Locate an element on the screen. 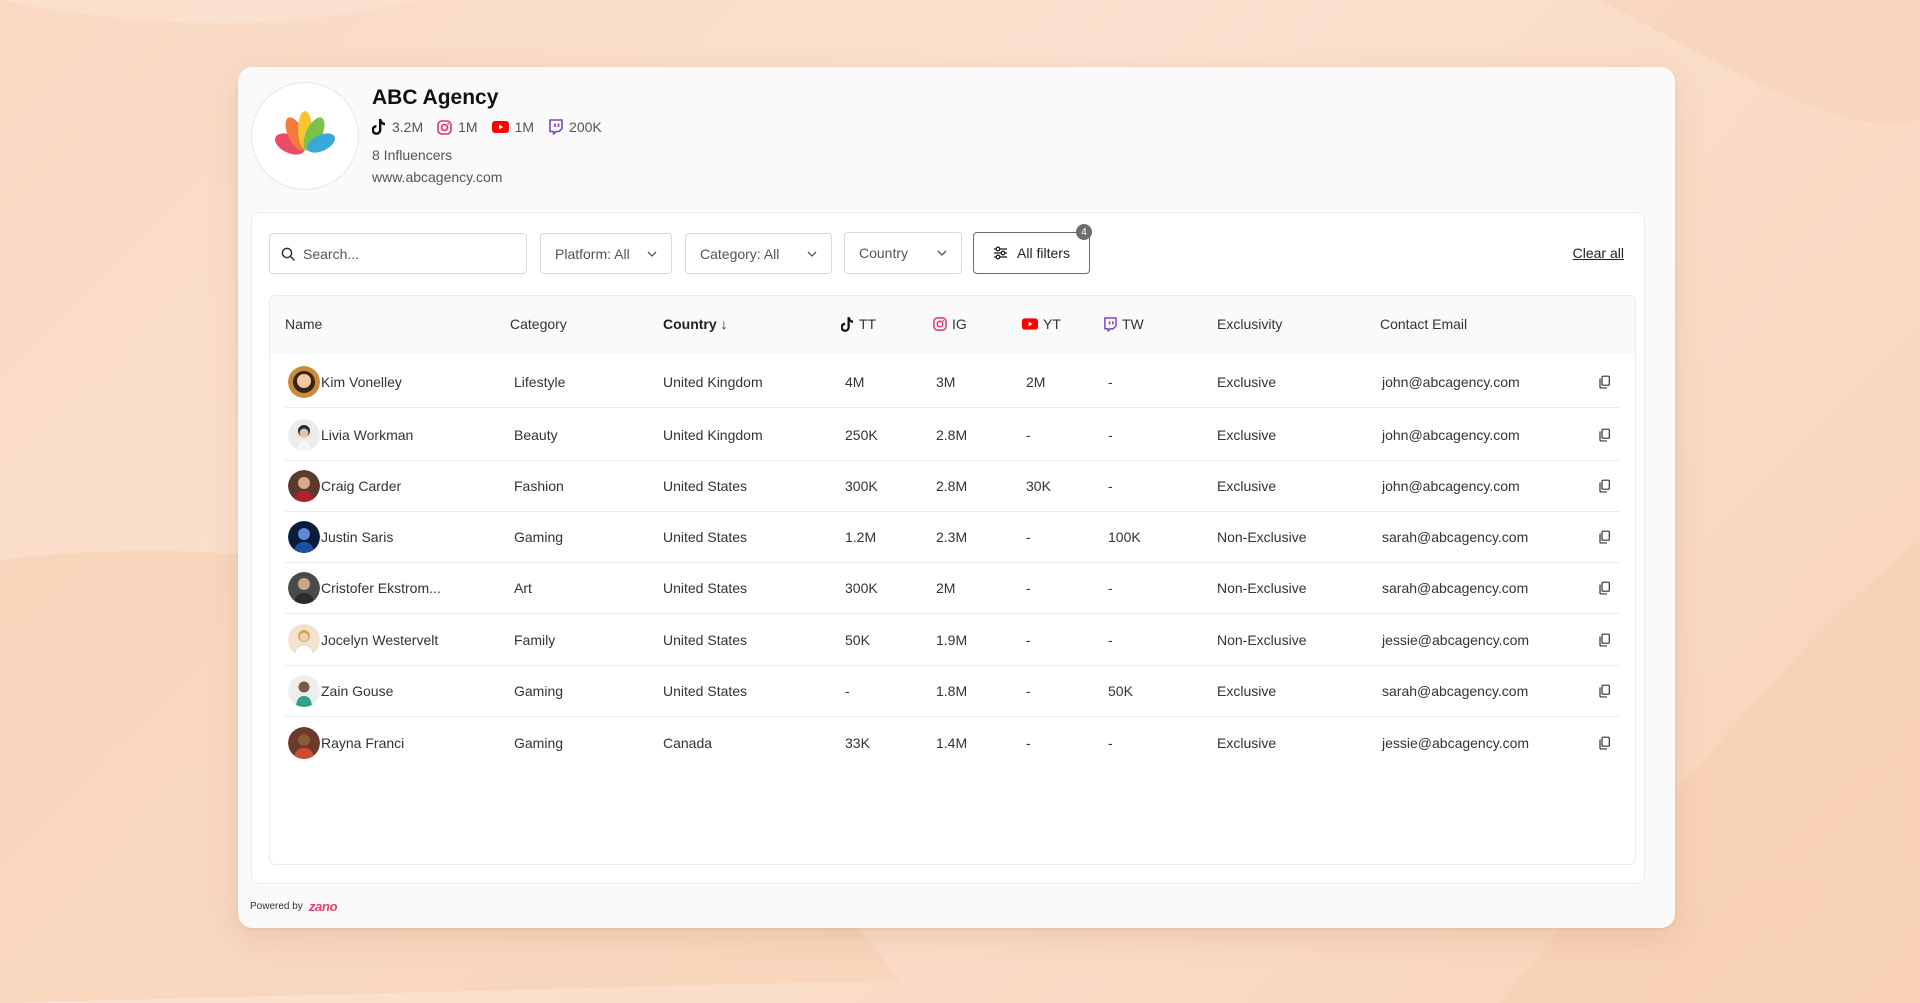 This screenshot has width=1920, height=1003. search-box is located at coordinates (398, 253).